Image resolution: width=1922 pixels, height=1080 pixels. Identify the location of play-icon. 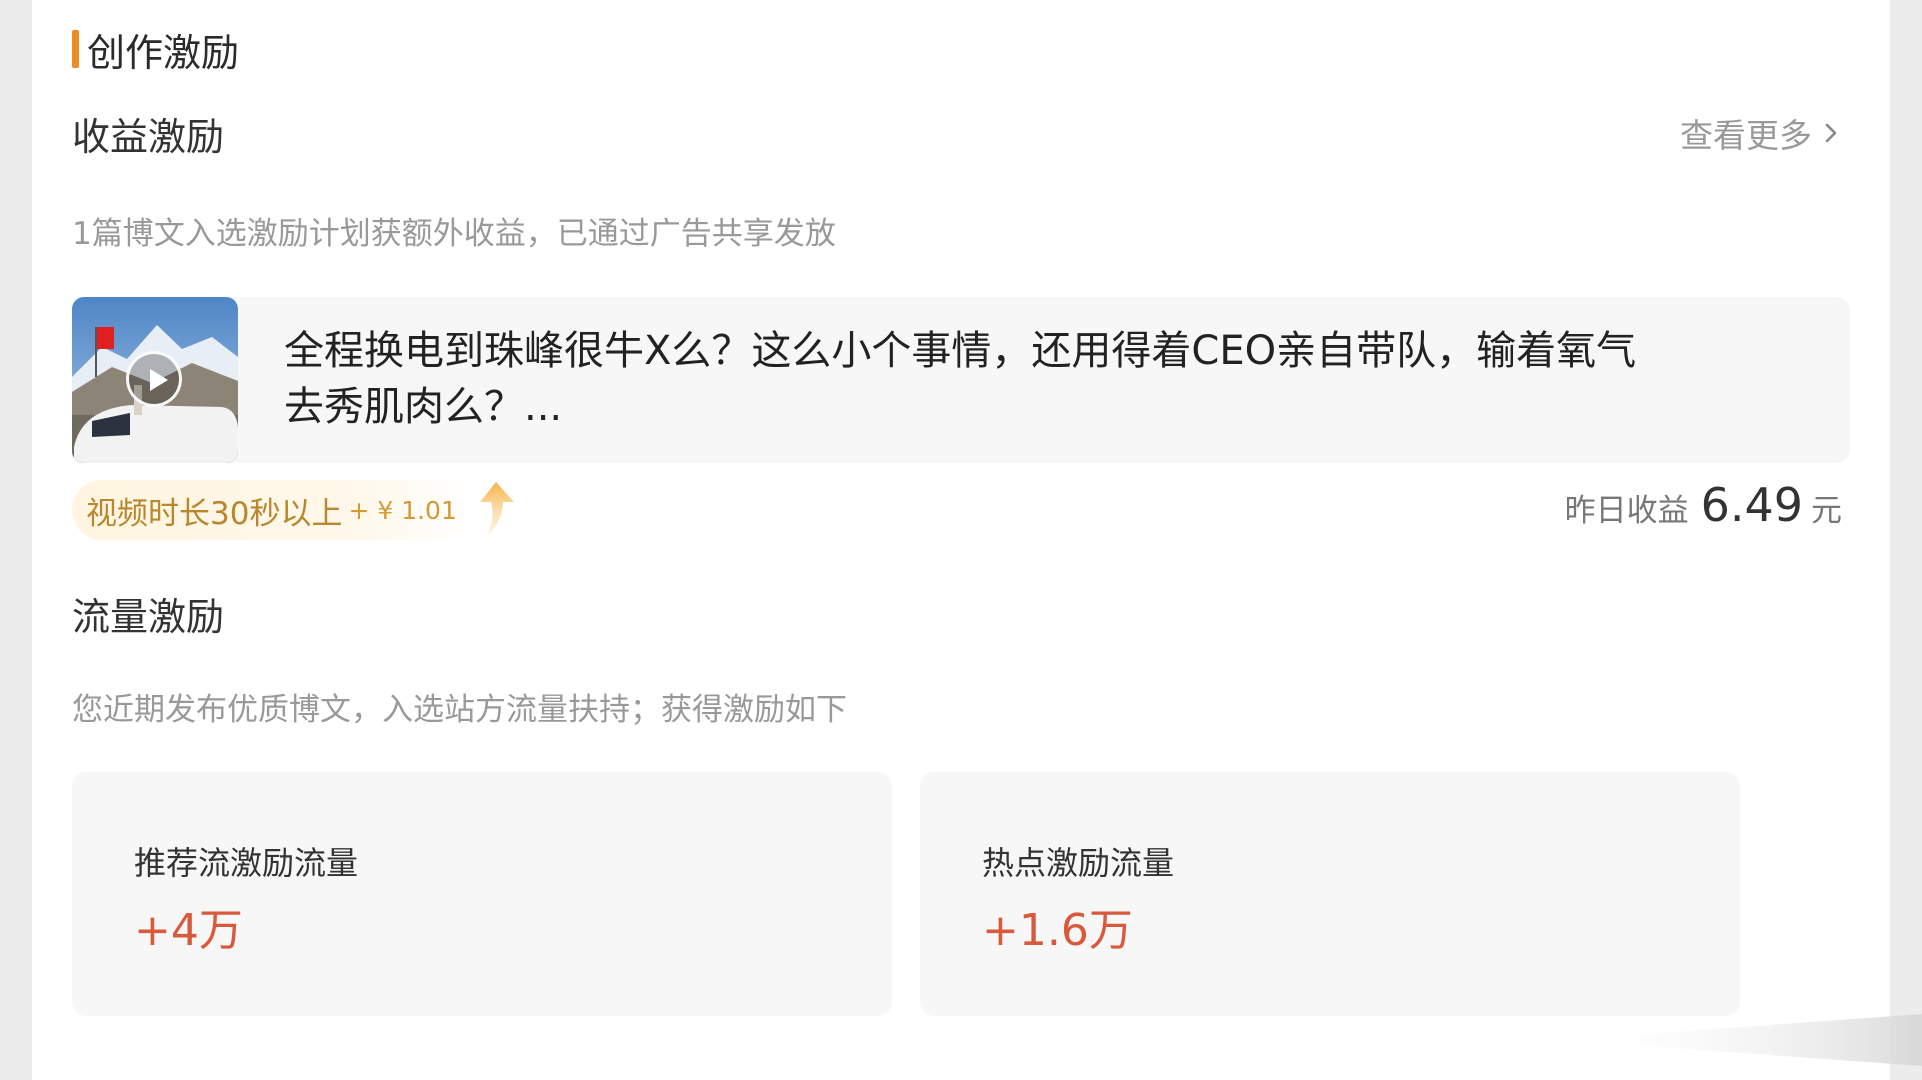
(154, 379).